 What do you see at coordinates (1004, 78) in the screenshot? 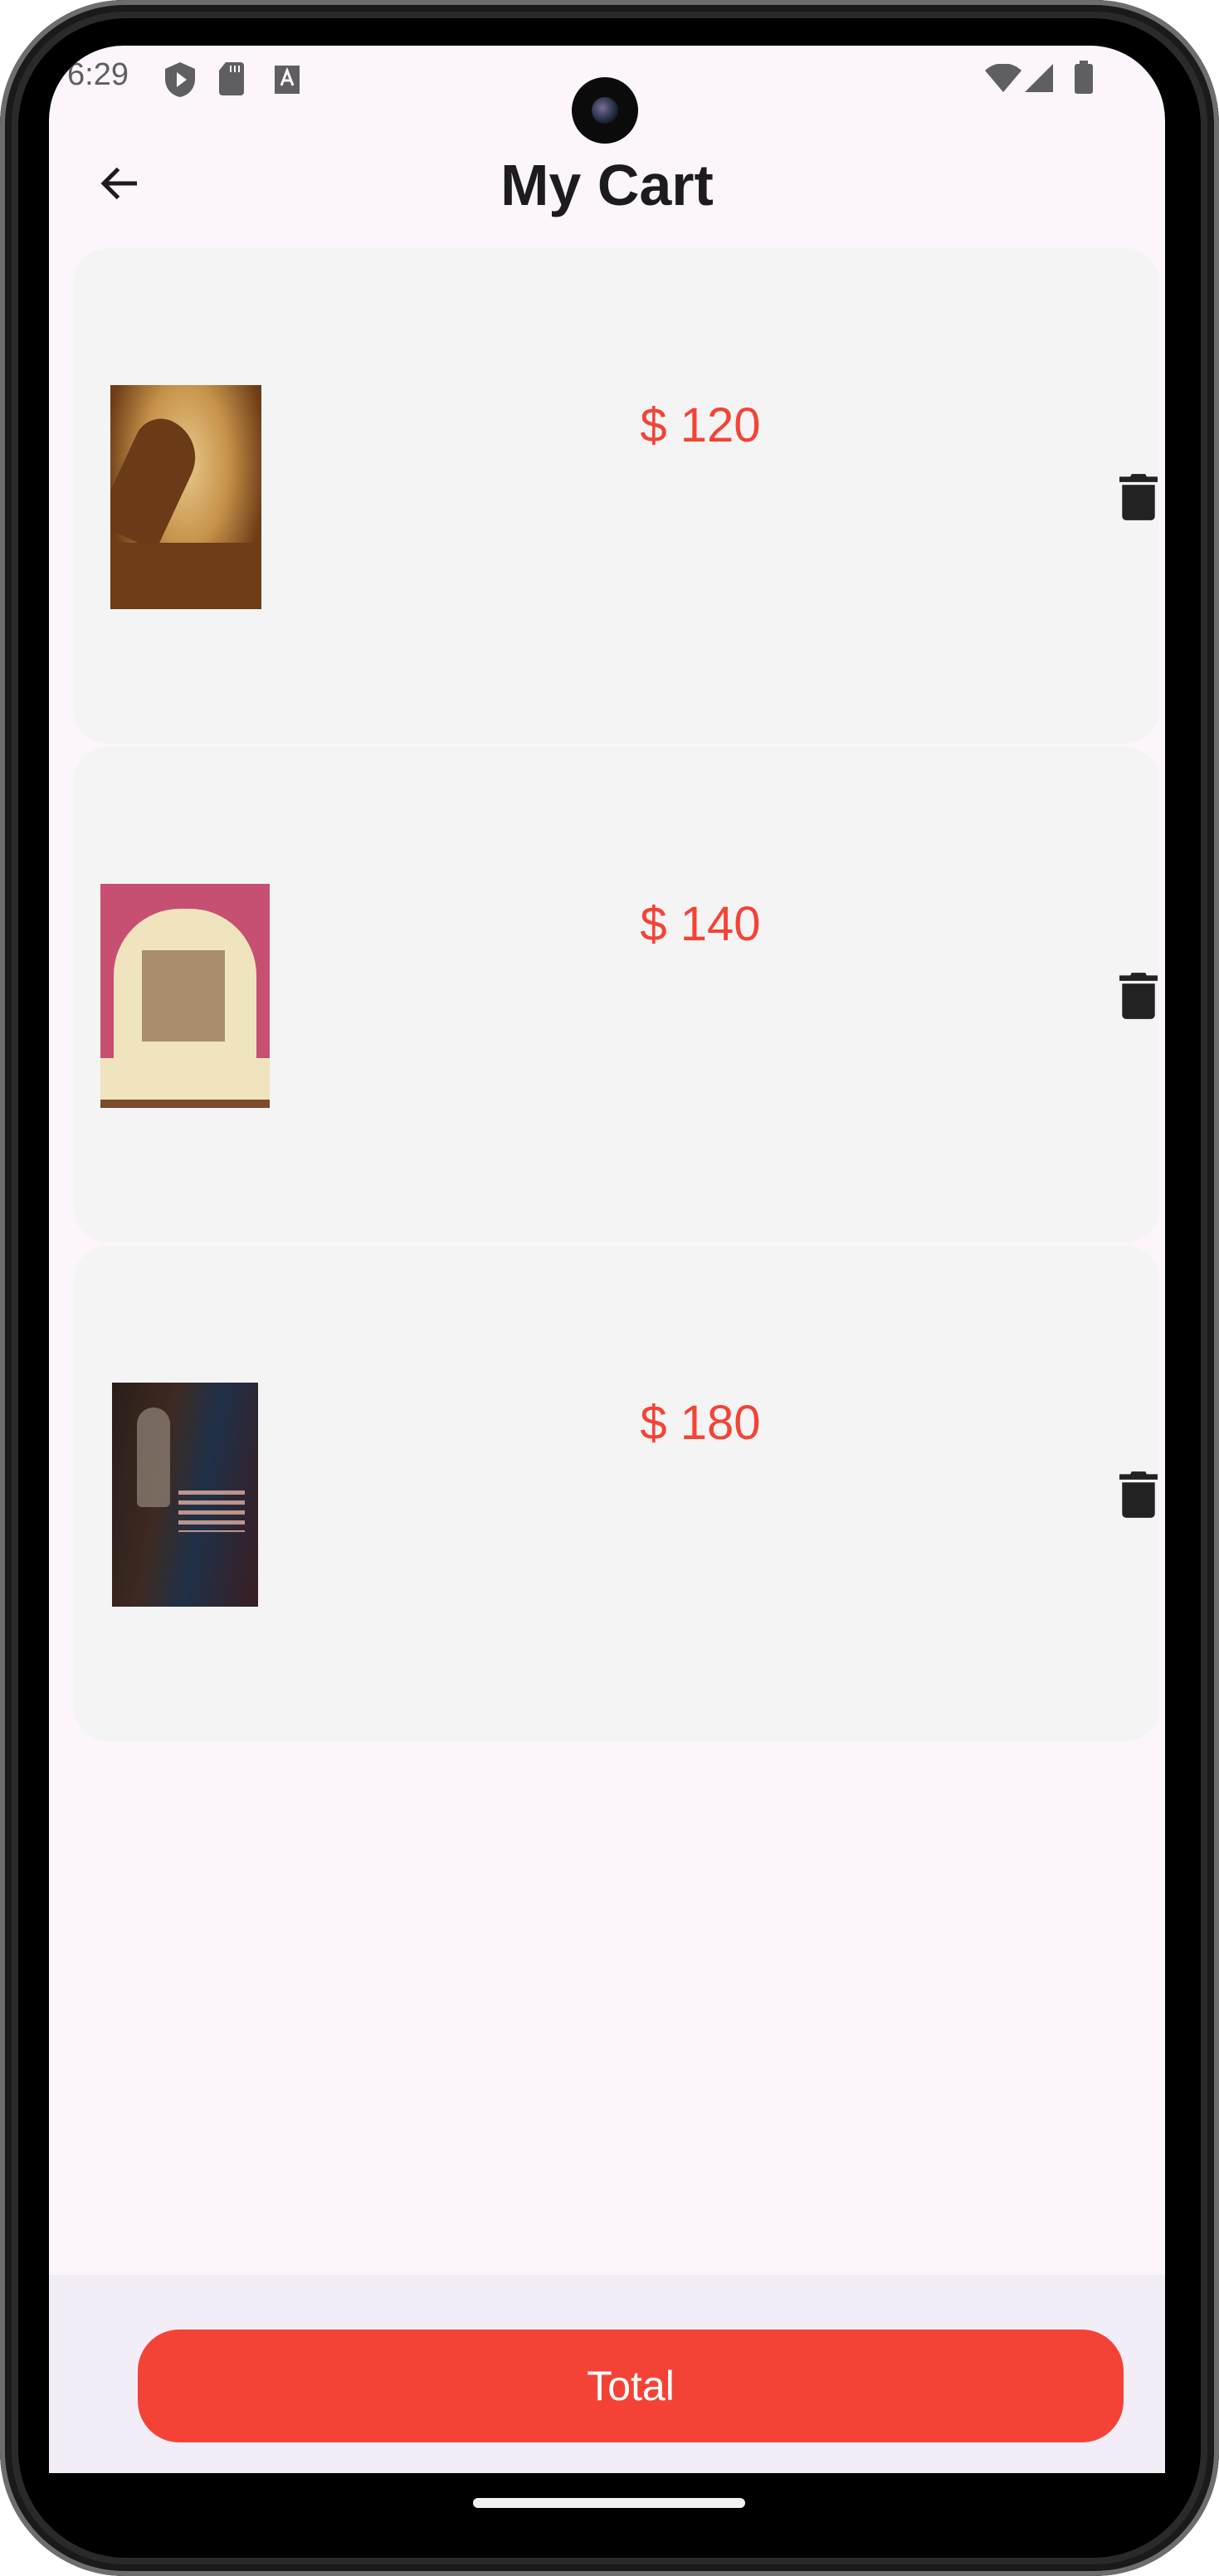
I see `wifi-icon` at bounding box center [1004, 78].